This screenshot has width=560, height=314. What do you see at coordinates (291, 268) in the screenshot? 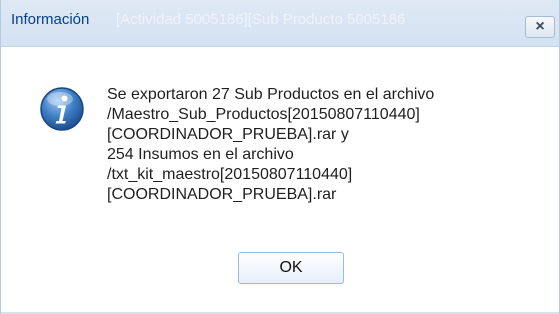
I see `ok-button: OK` at bounding box center [291, 268].